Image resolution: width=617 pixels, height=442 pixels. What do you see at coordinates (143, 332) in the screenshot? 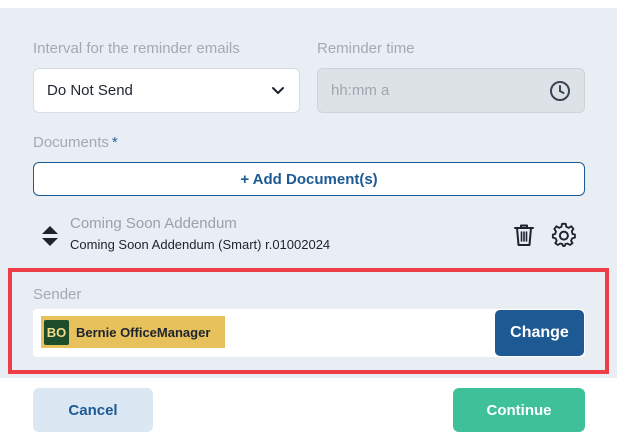
I see `sender-name: Bernie OfficeManager` at bounding box center [143, 332].